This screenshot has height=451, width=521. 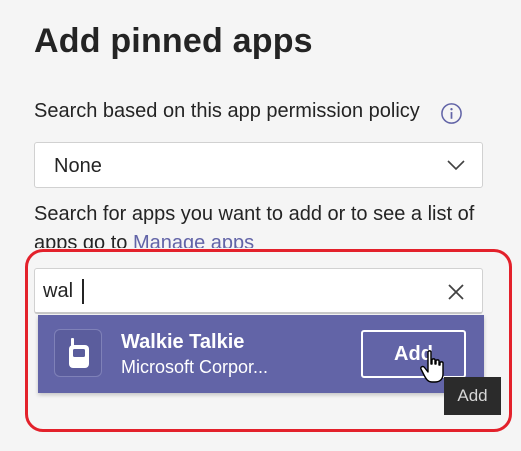 I want to click on search-result-item: Walkie Talkie Microsoft Corpor... Add, so click(x=261, y=354).